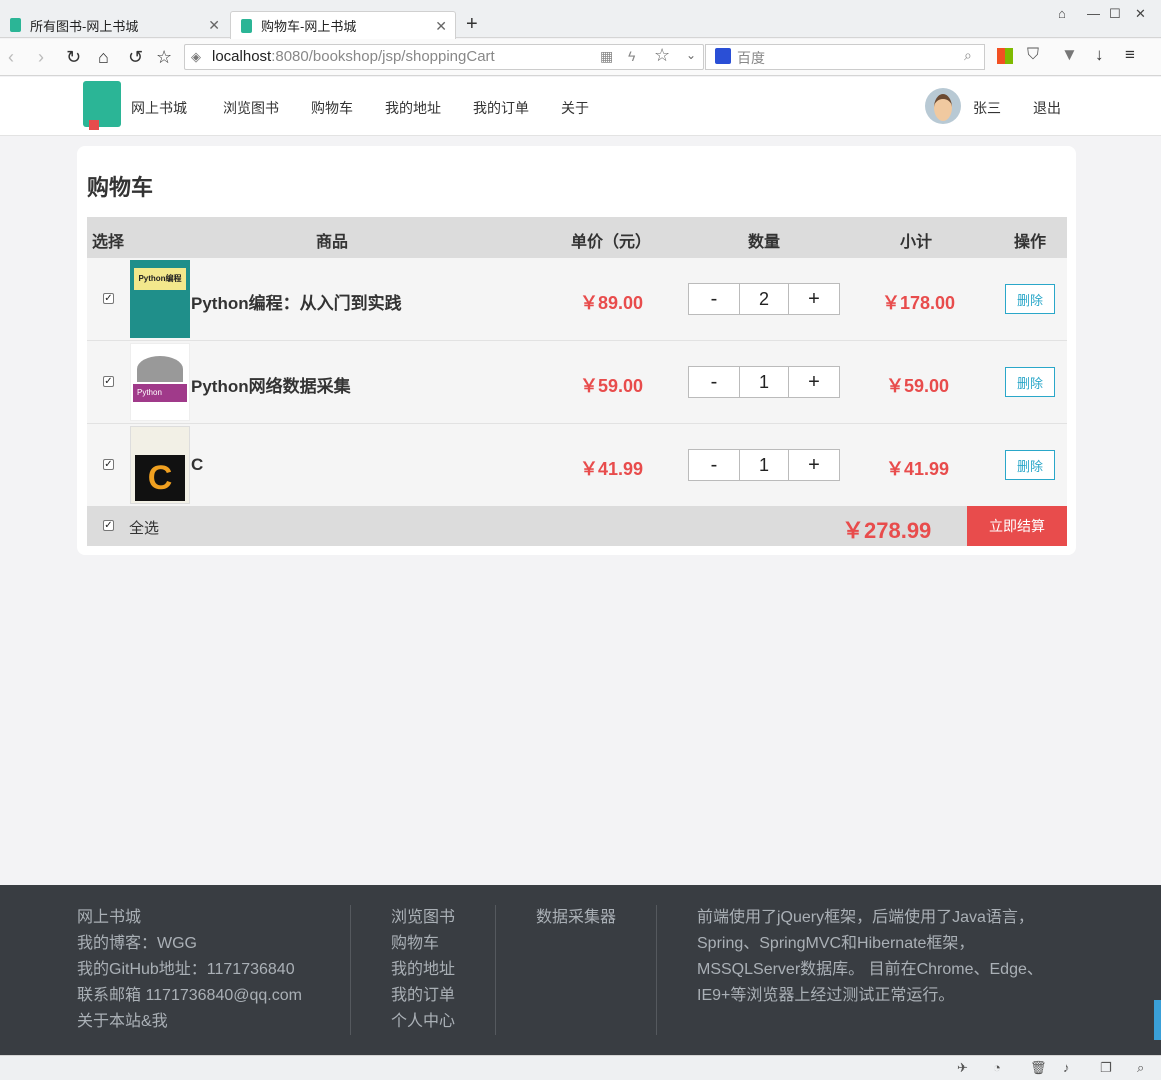  Describe the element at coordinates (423, 944) in the screenshot. I see `footer-link: 购物车` at that location.